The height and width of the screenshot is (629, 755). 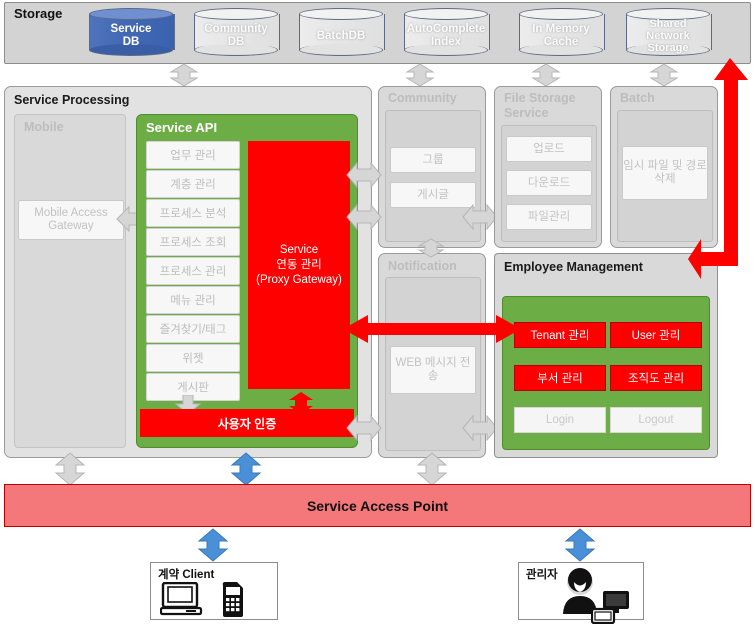 I want to click on client-actor-label: 계약 Client, so click(x=186, y=575).